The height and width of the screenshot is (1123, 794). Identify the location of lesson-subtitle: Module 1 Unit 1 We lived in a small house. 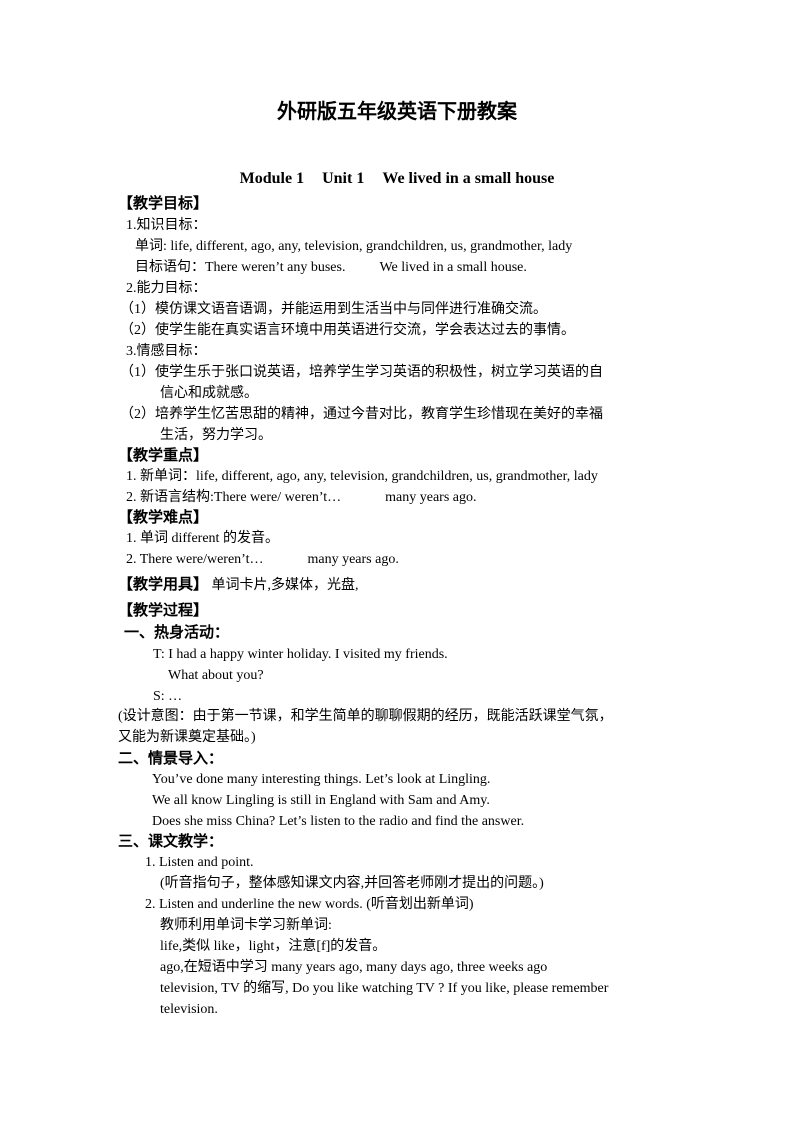
(397, 179).